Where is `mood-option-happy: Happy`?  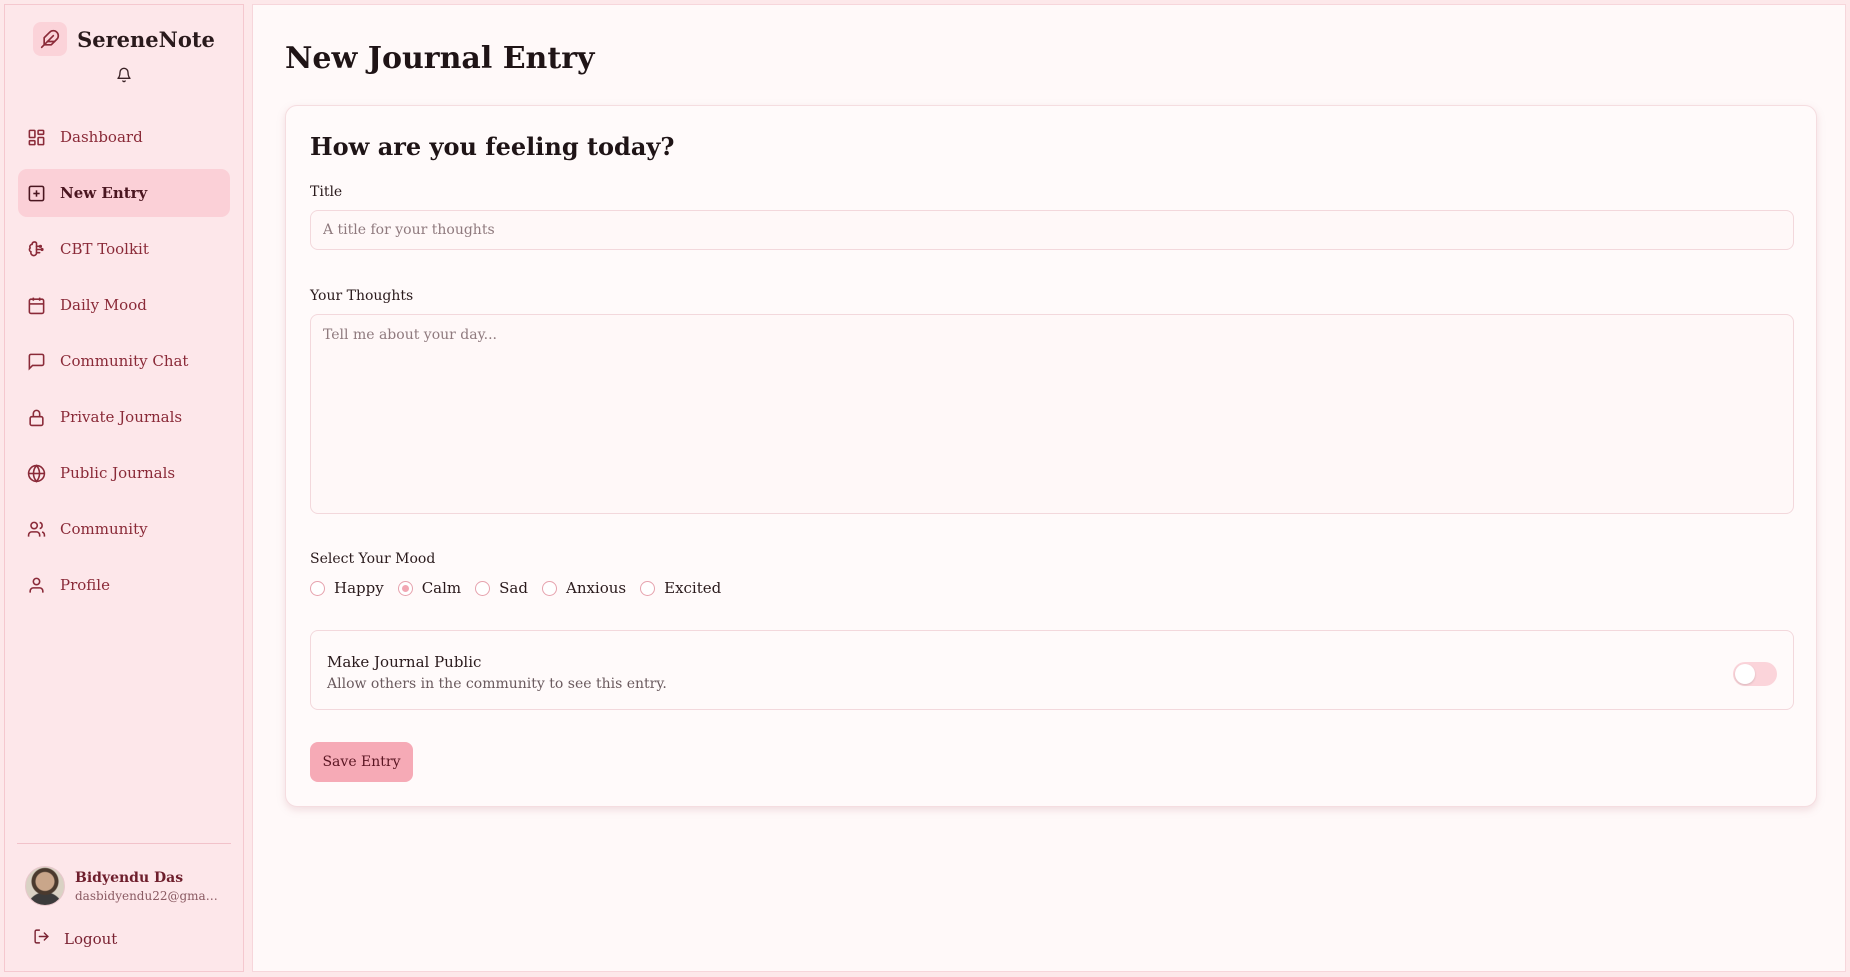 mood-option-happy: Happy is located at coordinates (347, 588).